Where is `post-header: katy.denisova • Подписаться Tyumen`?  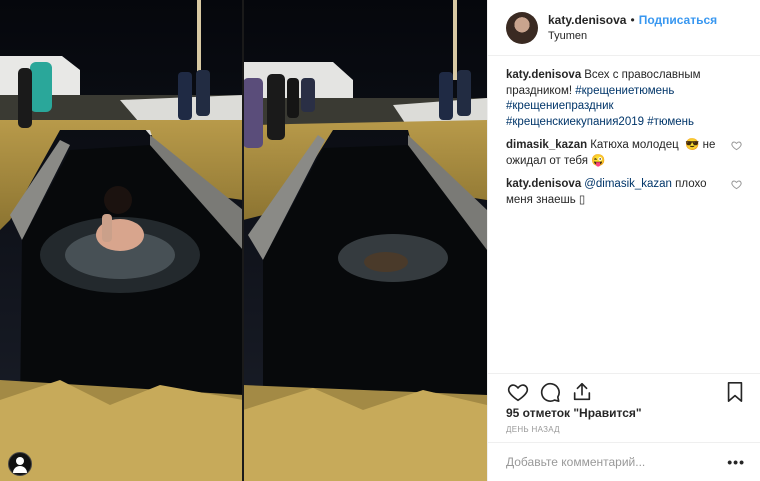 post-header: katy.denisova • Подписаться Tyumen is located at coordinates (624, 28).